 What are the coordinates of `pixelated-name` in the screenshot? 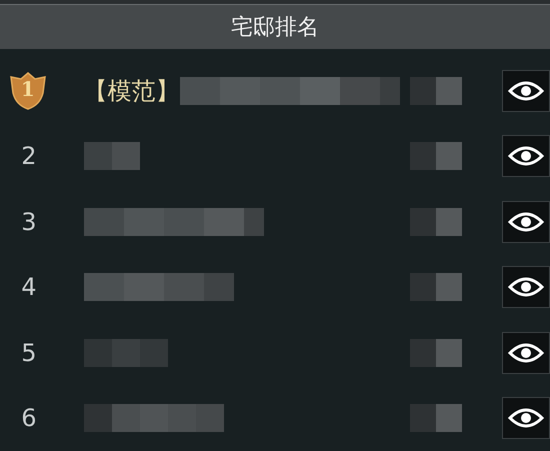 It's located at (112, 156).